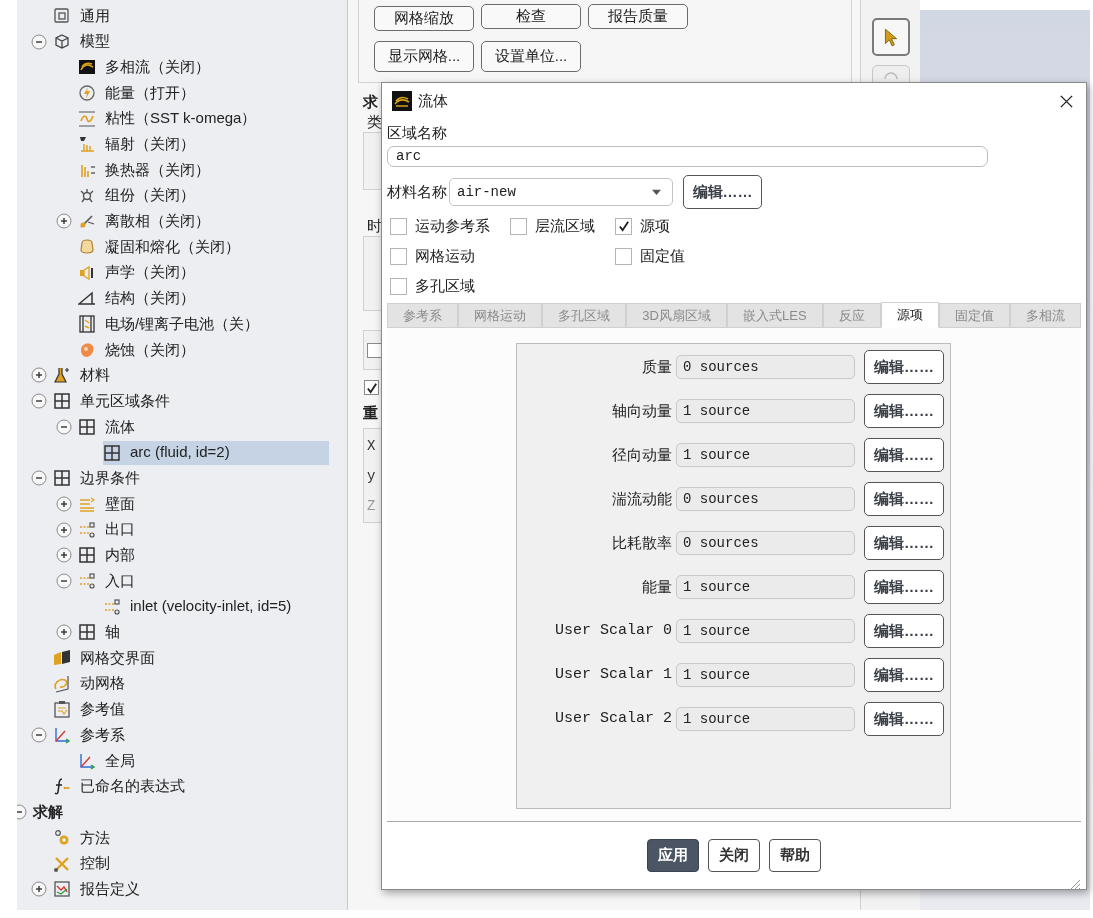  What do you see at coordinates (402, 101) in the screenshot?
I see `app-icon` at bounding box center [402, 101].